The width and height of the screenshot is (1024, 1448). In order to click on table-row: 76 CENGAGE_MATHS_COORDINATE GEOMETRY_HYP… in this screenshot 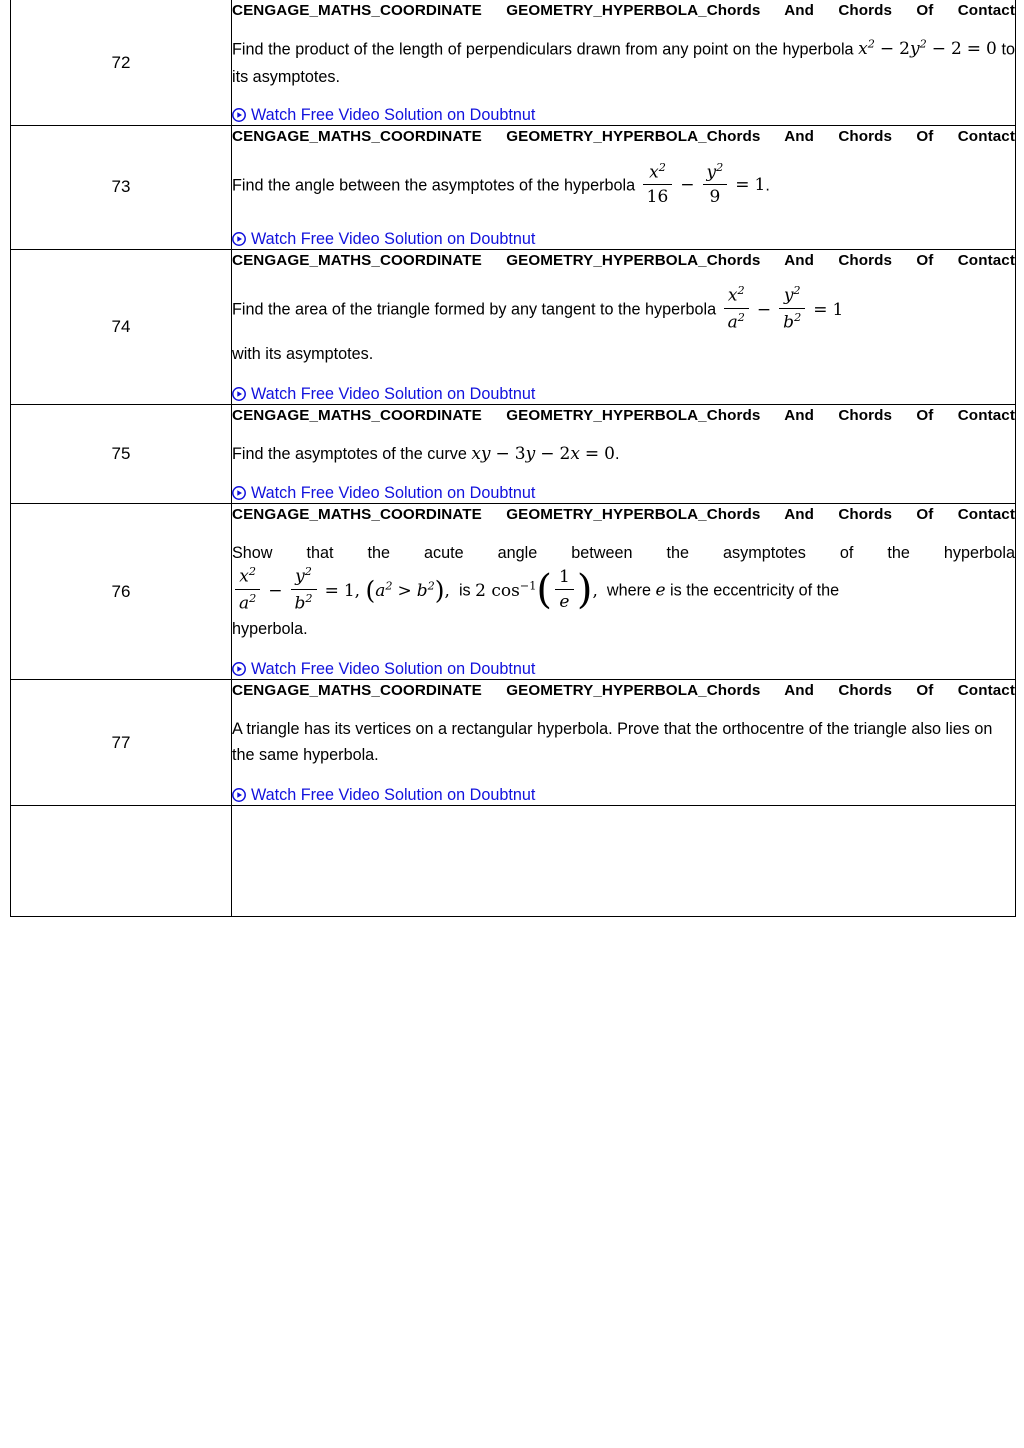, I will do `click(513, 592)`.